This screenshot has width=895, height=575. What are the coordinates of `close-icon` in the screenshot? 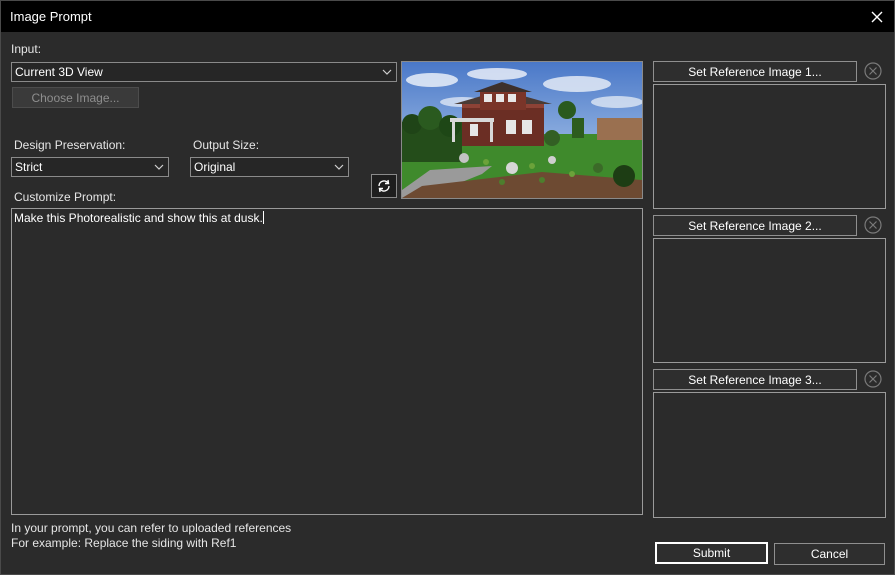 It's located at (877, 16).